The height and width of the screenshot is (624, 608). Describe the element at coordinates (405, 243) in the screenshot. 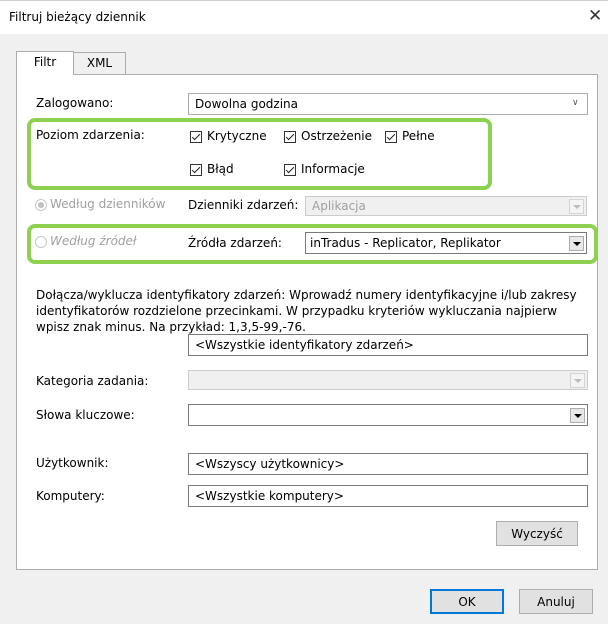

I see `event-sources-value: inTradus - Replicator, Replikator` at that location.